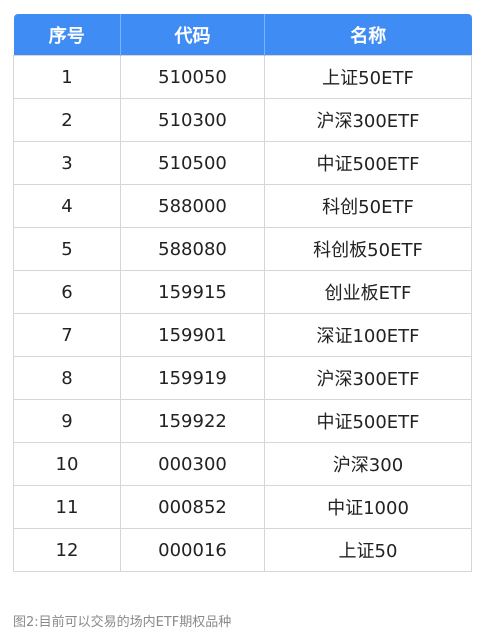 This screenshot has width=479, height=640. I want to click on cell-index: 9, so click(67, 421).